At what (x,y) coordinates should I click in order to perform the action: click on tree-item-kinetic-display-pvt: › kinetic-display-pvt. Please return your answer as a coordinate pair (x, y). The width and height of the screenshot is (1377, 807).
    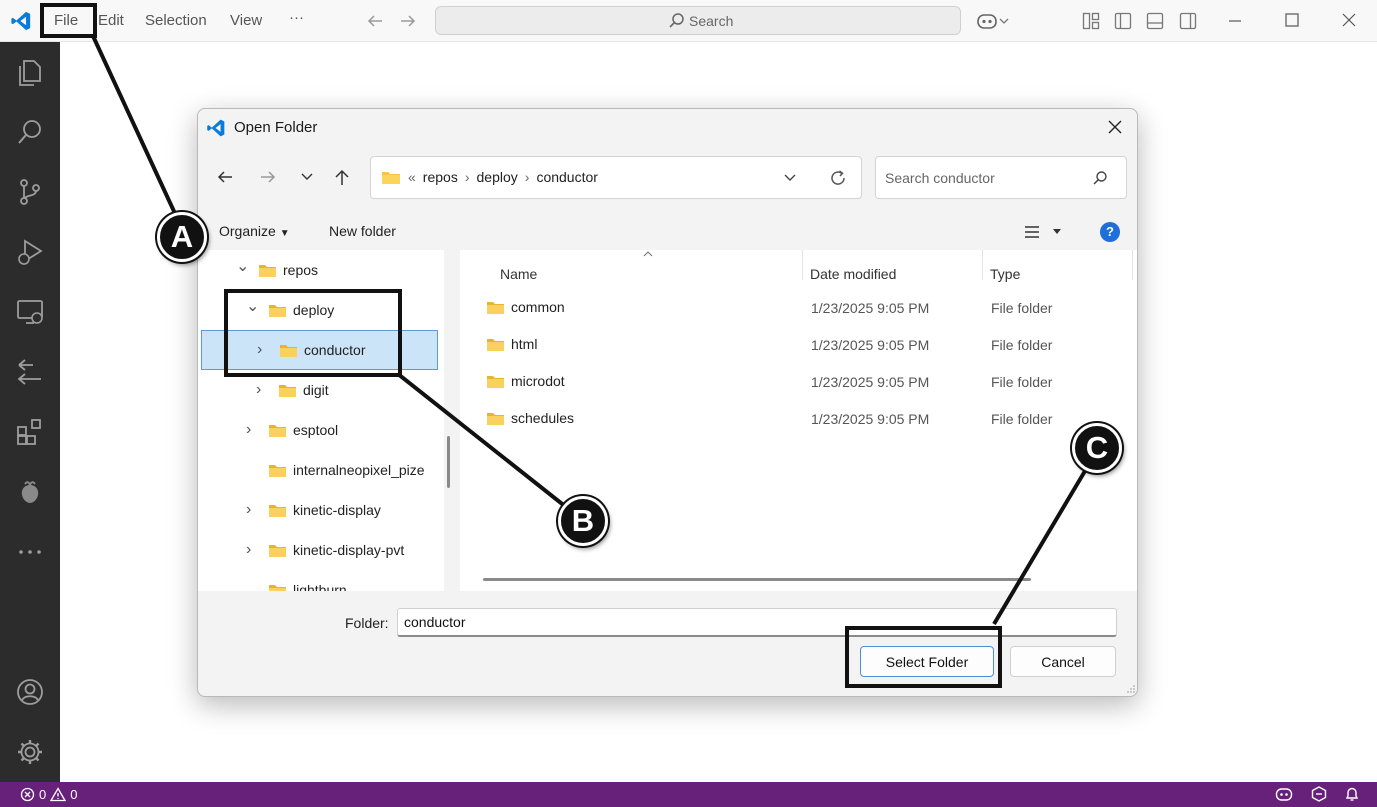
    Looking at the image, I should click on (325, 550).